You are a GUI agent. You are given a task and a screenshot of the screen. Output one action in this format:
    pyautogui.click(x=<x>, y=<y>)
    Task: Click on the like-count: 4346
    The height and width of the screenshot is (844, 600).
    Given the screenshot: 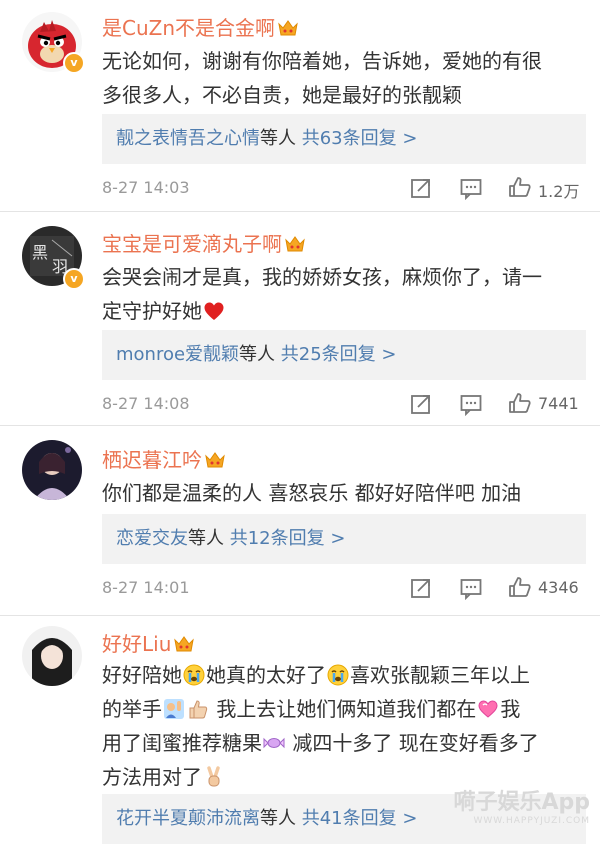 What is the action you would take?
    pyautogui.click(x=558, y=587)
    